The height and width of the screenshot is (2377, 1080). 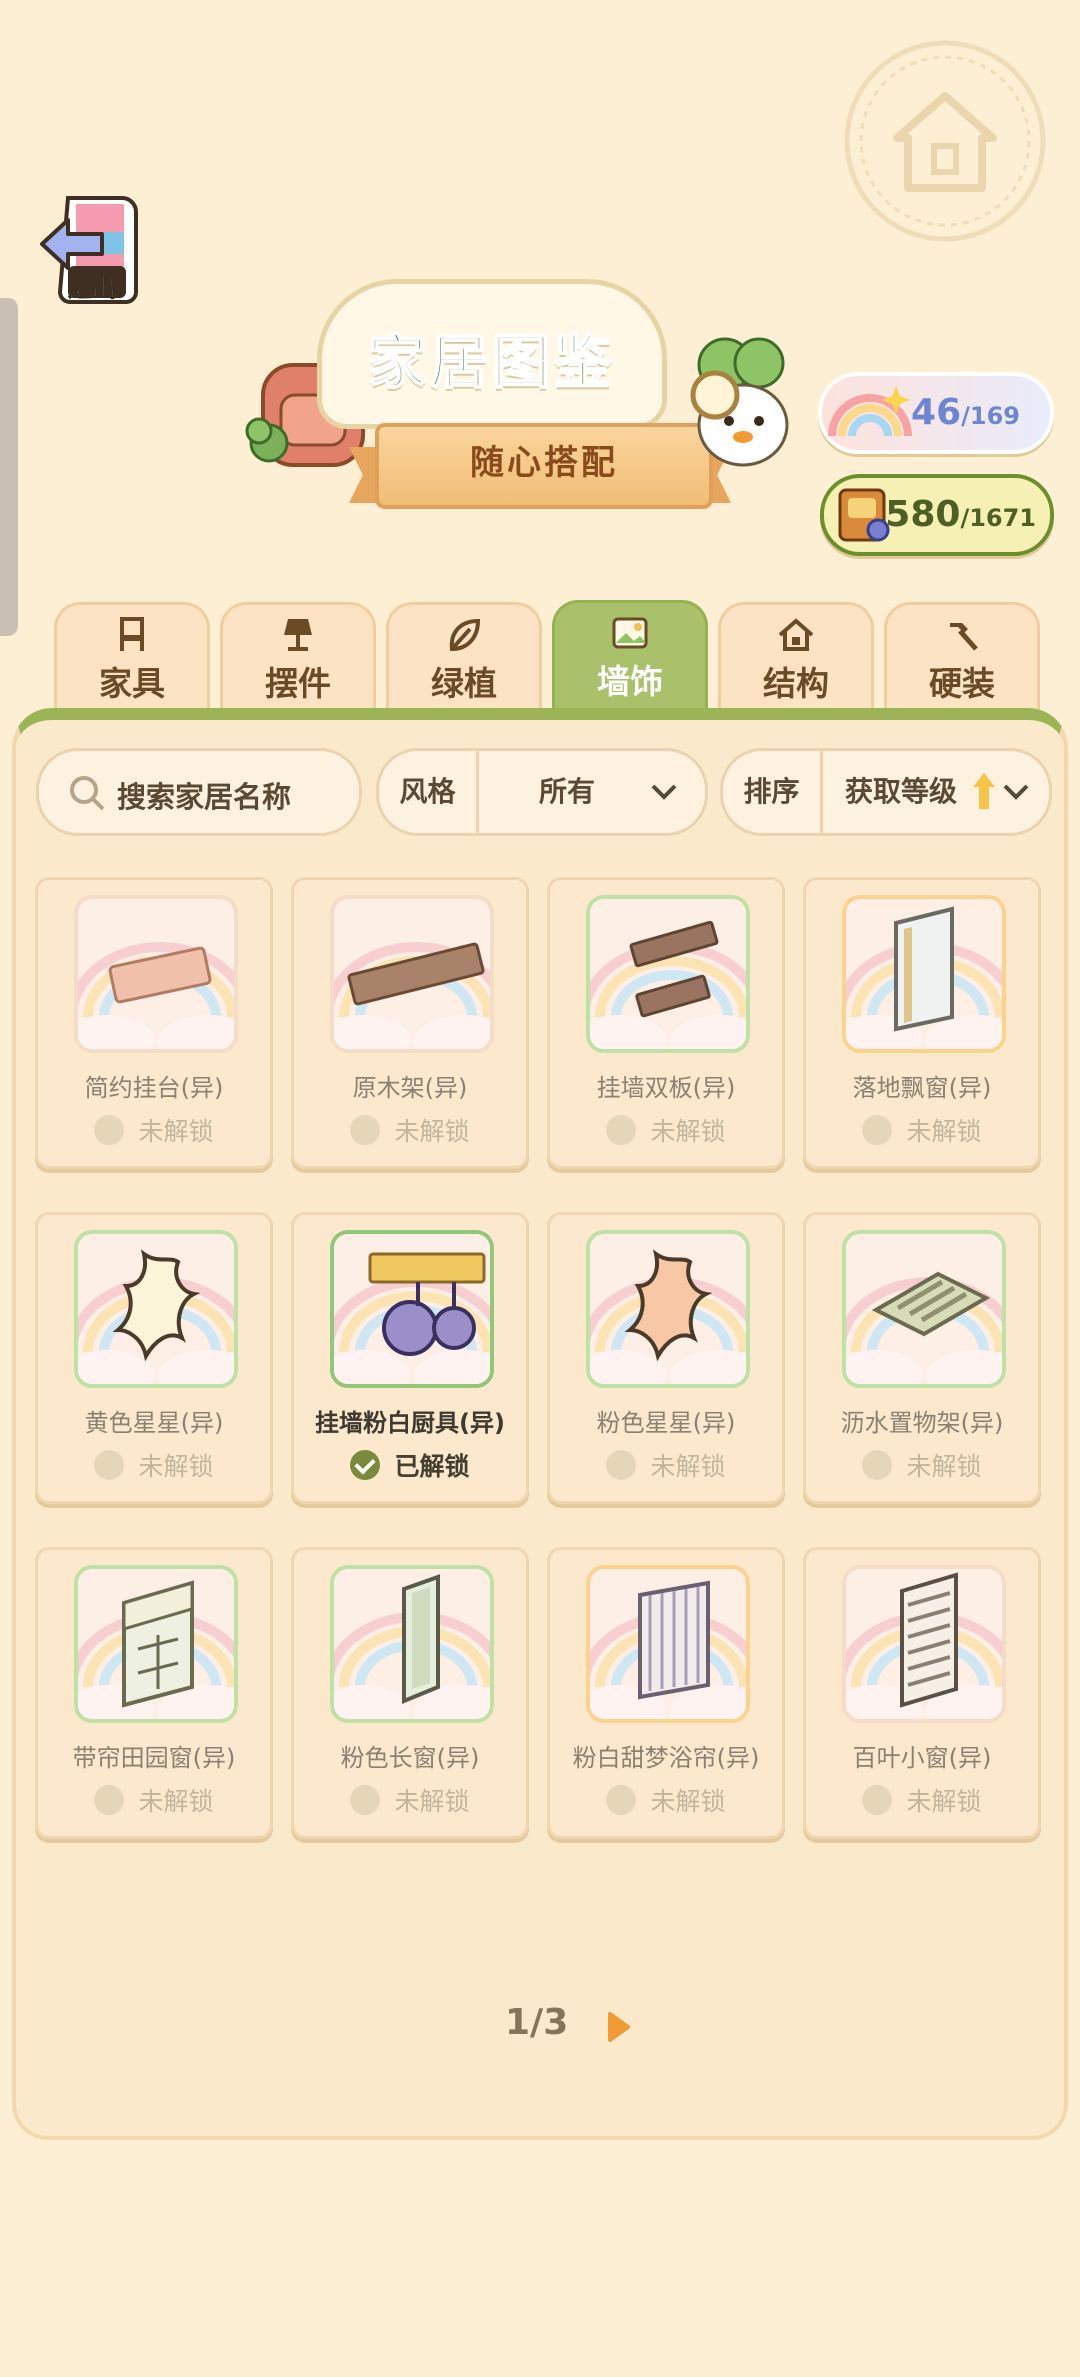 I want to click on bay-window-icon, so click(x=924, y=974).